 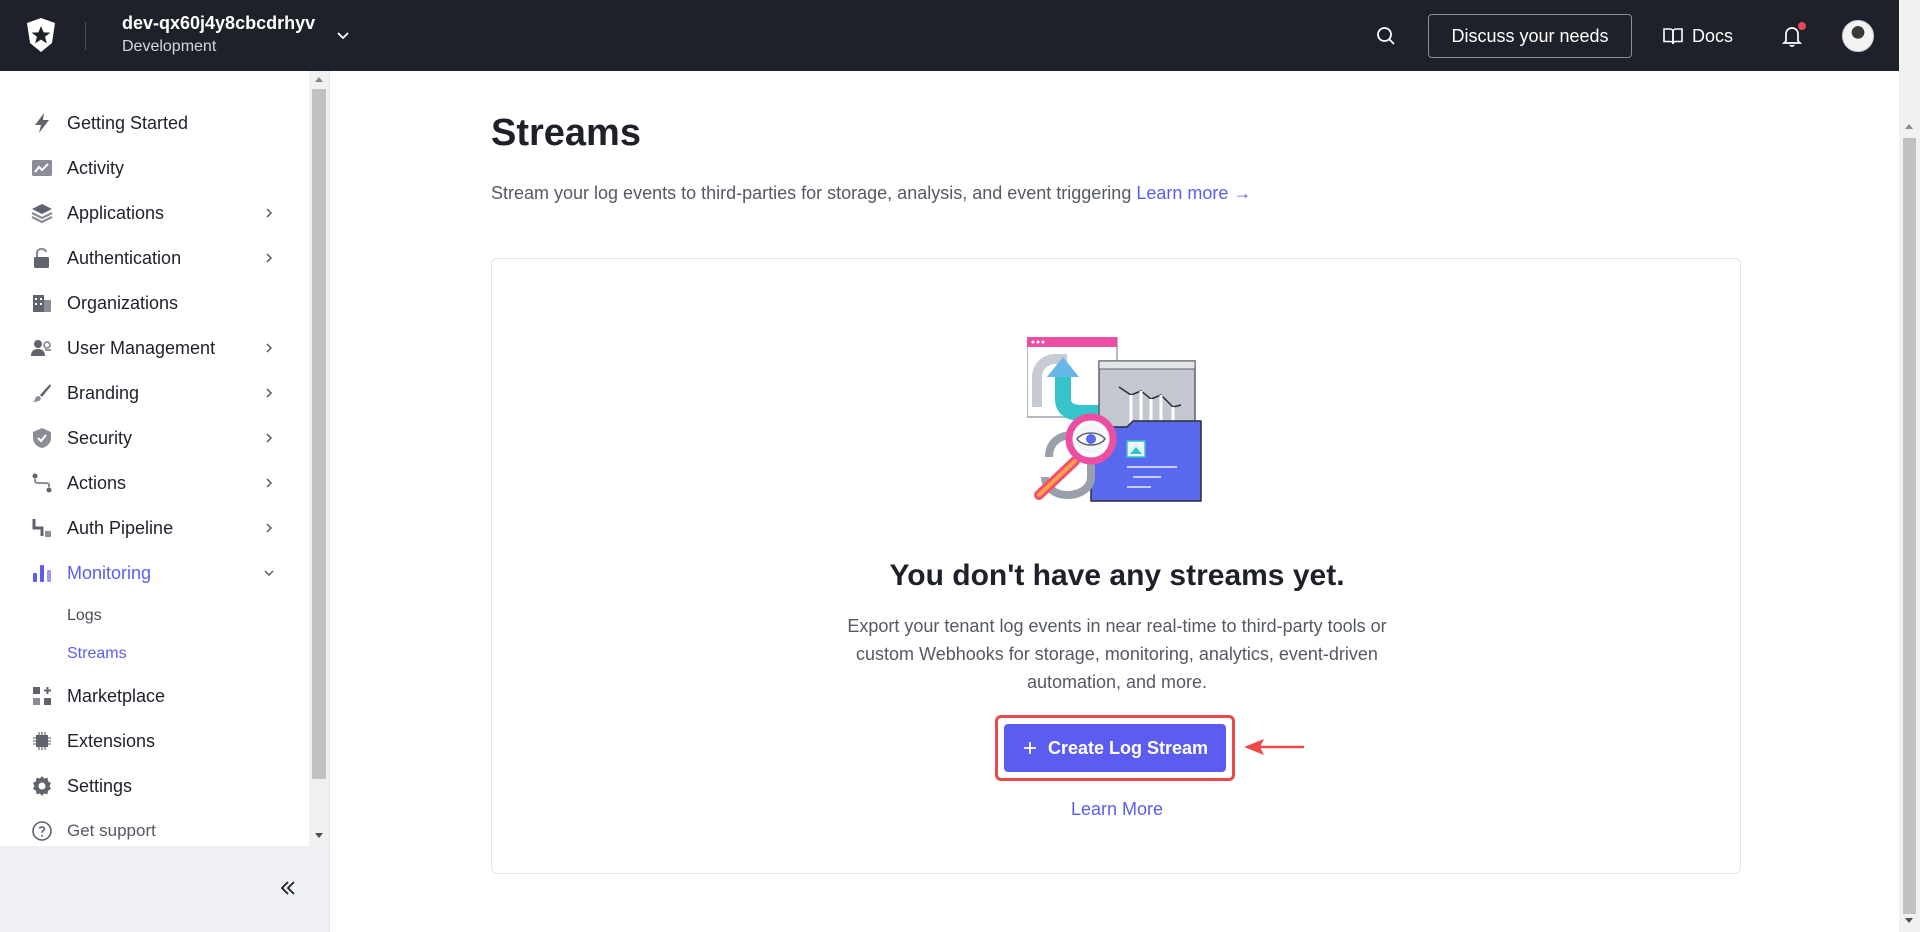 I want to click on sidebar-item-label: Branding, so click(x=103, y=393).